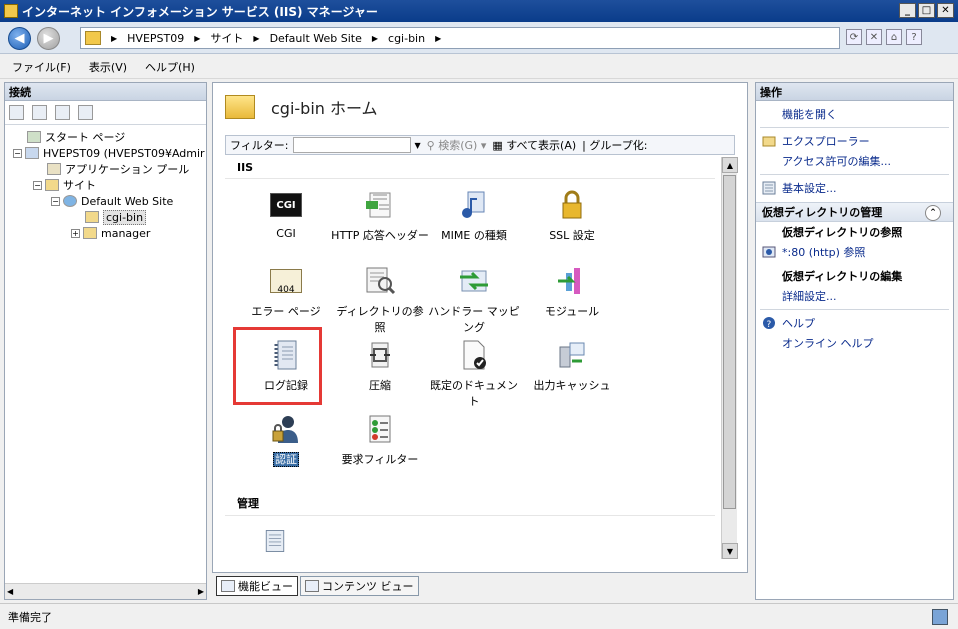 The image size is (958, 629). I want to click on feature-compression: 圧縮, so click(380, 366).